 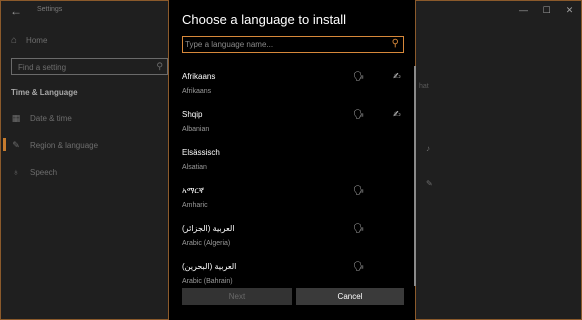 What do you see at coordinates (16, 172) in the screenshot?
I see `microphone-icon: ♁` at bounding box center [16, 172].